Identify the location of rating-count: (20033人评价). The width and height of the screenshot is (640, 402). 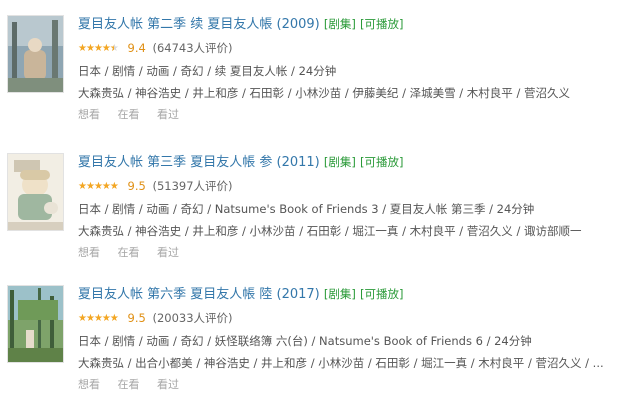
(192, 318).